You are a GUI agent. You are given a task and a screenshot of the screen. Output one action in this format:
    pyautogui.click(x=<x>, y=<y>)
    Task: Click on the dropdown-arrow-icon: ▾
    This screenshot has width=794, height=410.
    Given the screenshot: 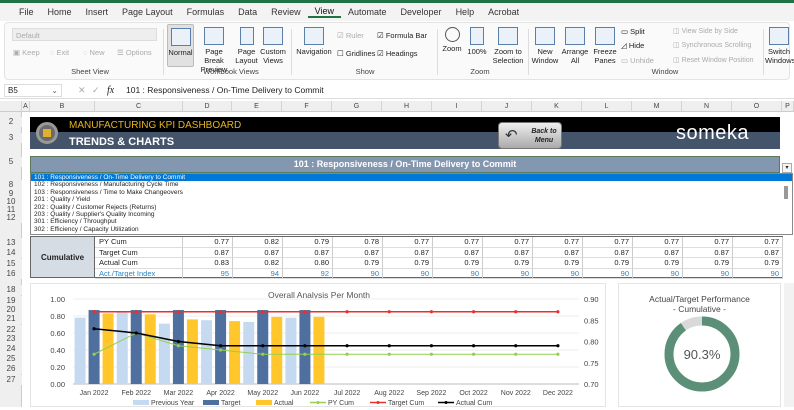 What is the action you would take?
    pyautogui.click(x=787, y=168)
    